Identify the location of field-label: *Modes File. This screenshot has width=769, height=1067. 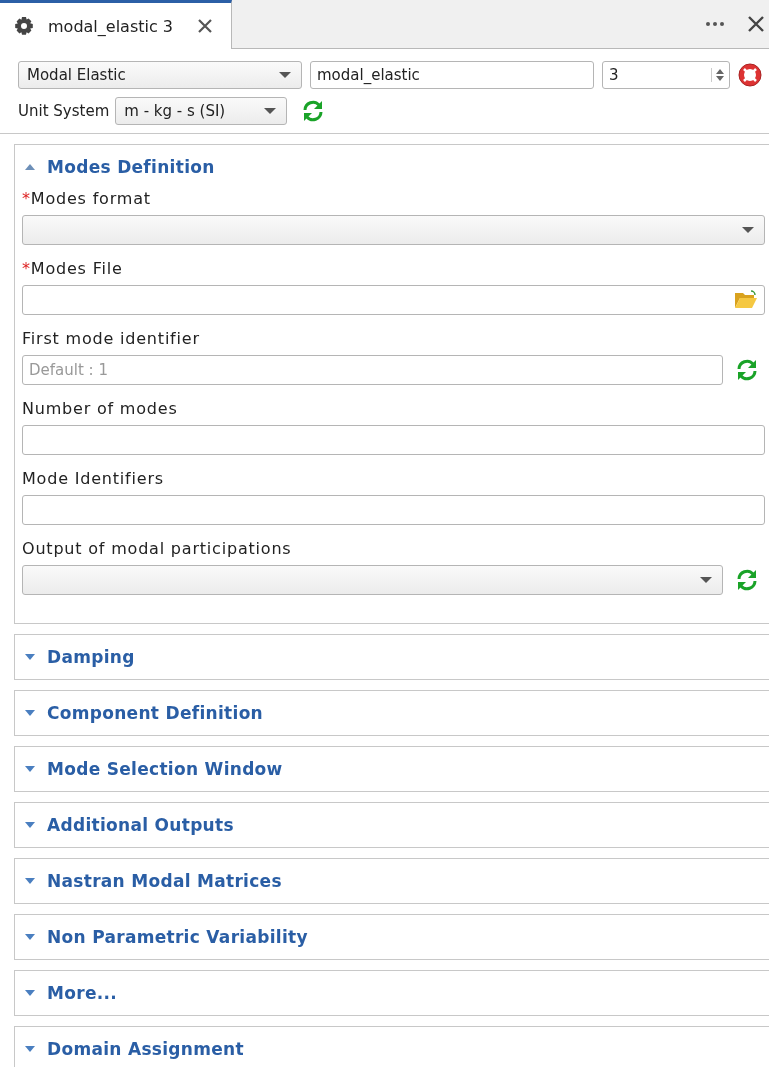
(73, 268).